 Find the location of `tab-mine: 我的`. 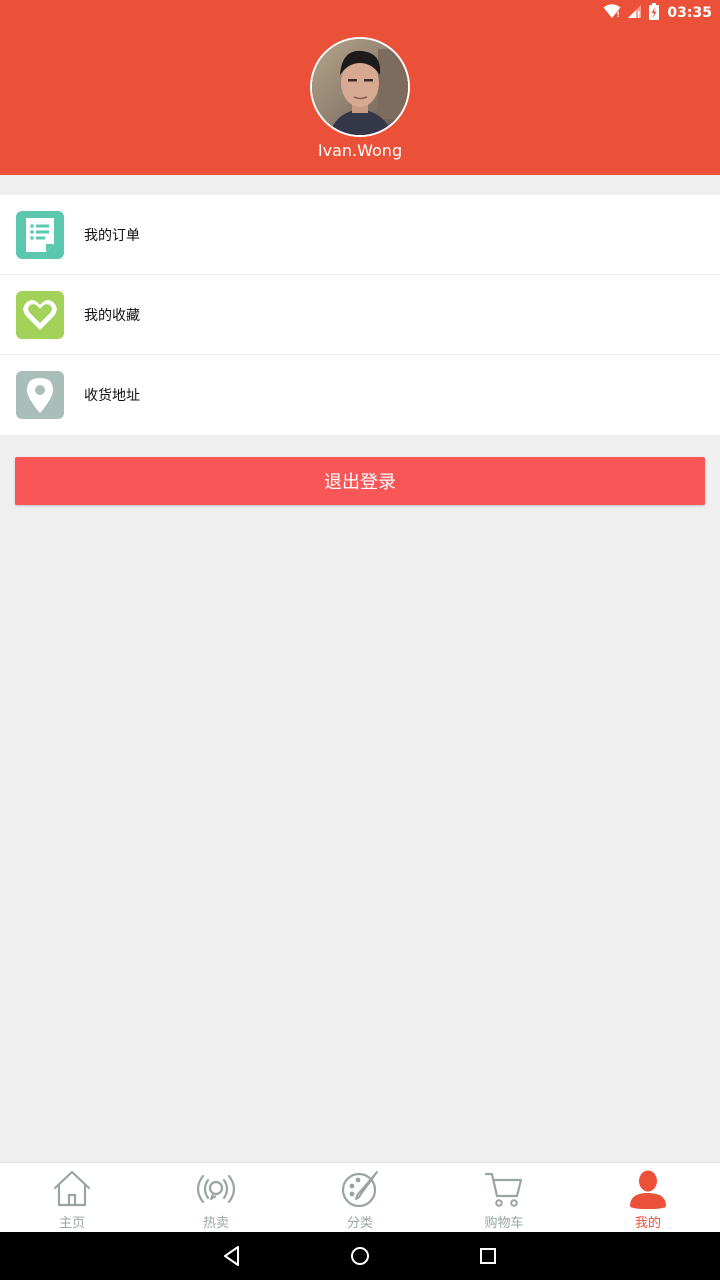

tab-mine: 我的 is located at coordinates (648, 1197).